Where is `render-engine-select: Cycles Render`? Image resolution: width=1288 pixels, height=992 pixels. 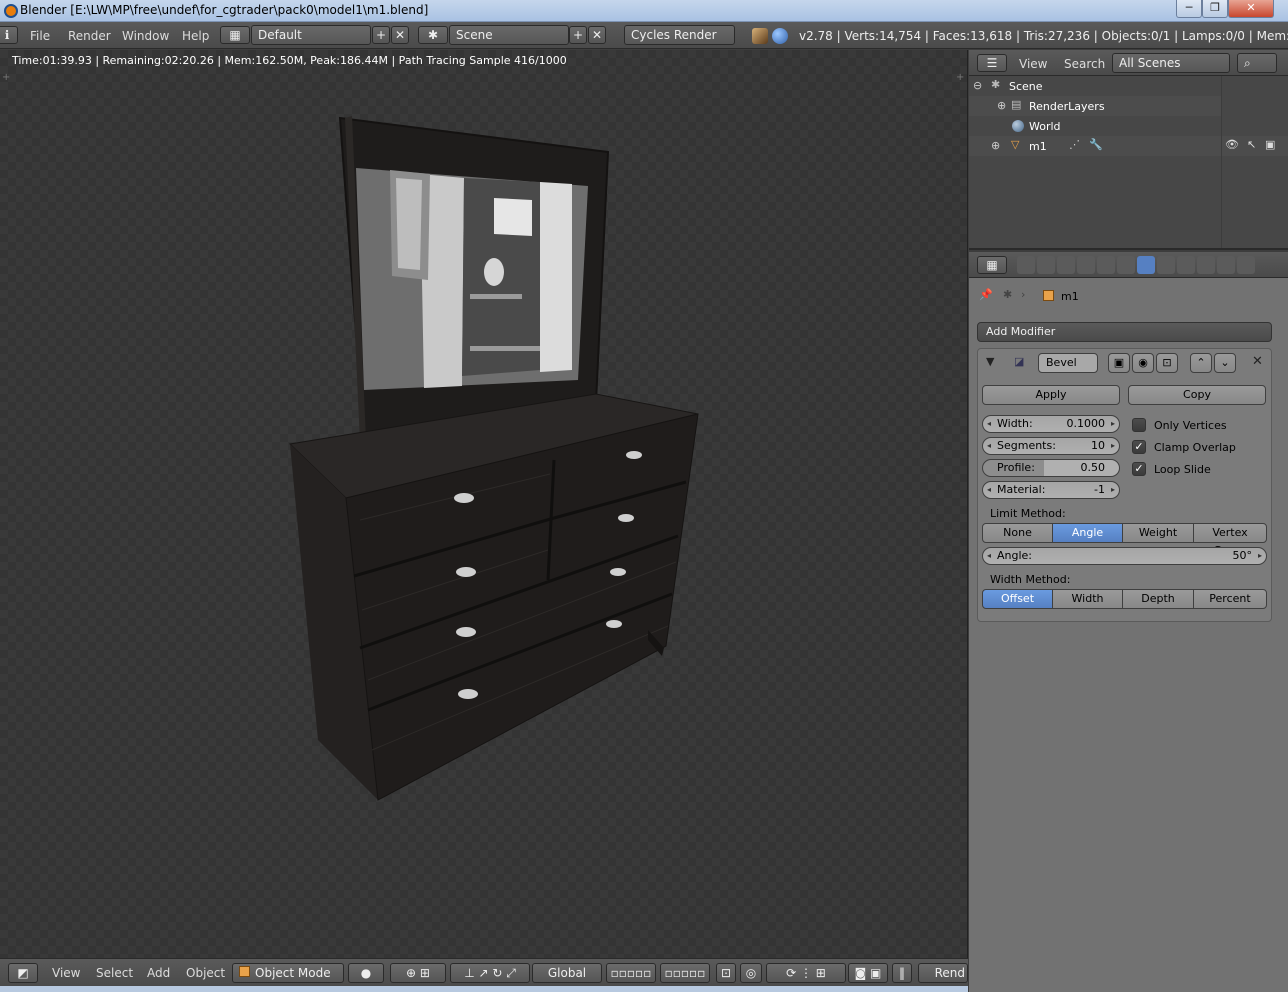 render-engine-select: Cycles Render is located at coordinates (679, 35).